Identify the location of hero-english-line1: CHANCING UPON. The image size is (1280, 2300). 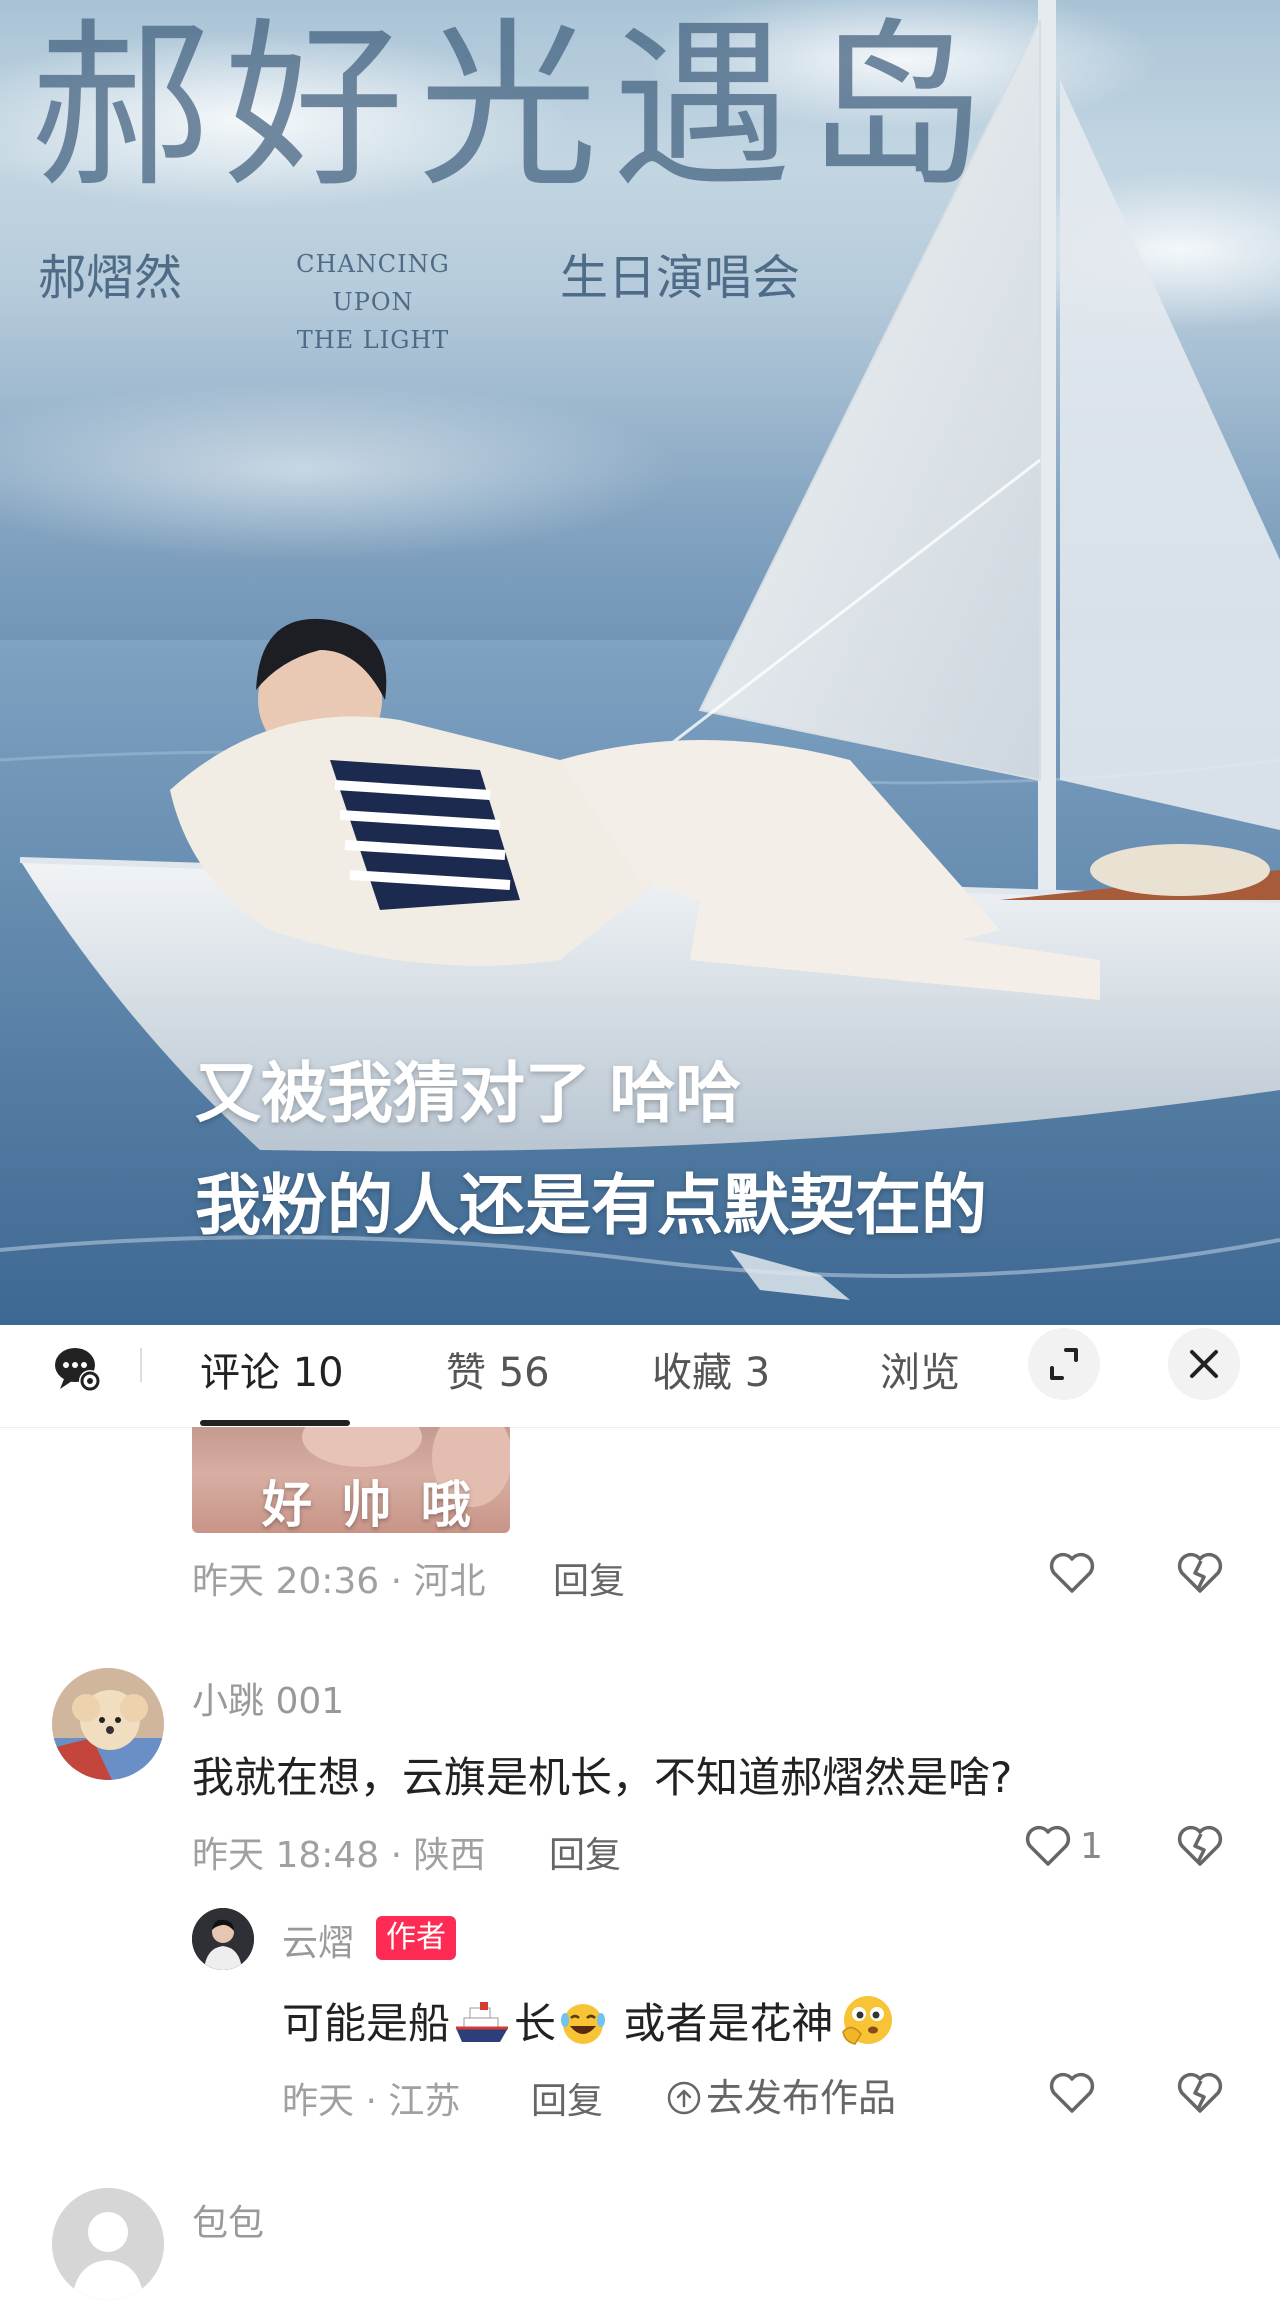
(373, 283).